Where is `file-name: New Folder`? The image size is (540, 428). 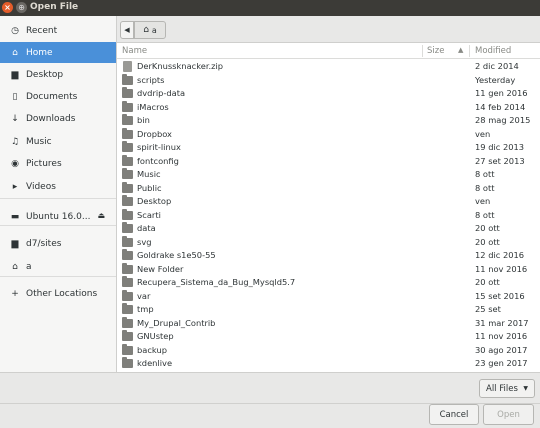
file-name: New Folder is located at coordinates (160, 268).